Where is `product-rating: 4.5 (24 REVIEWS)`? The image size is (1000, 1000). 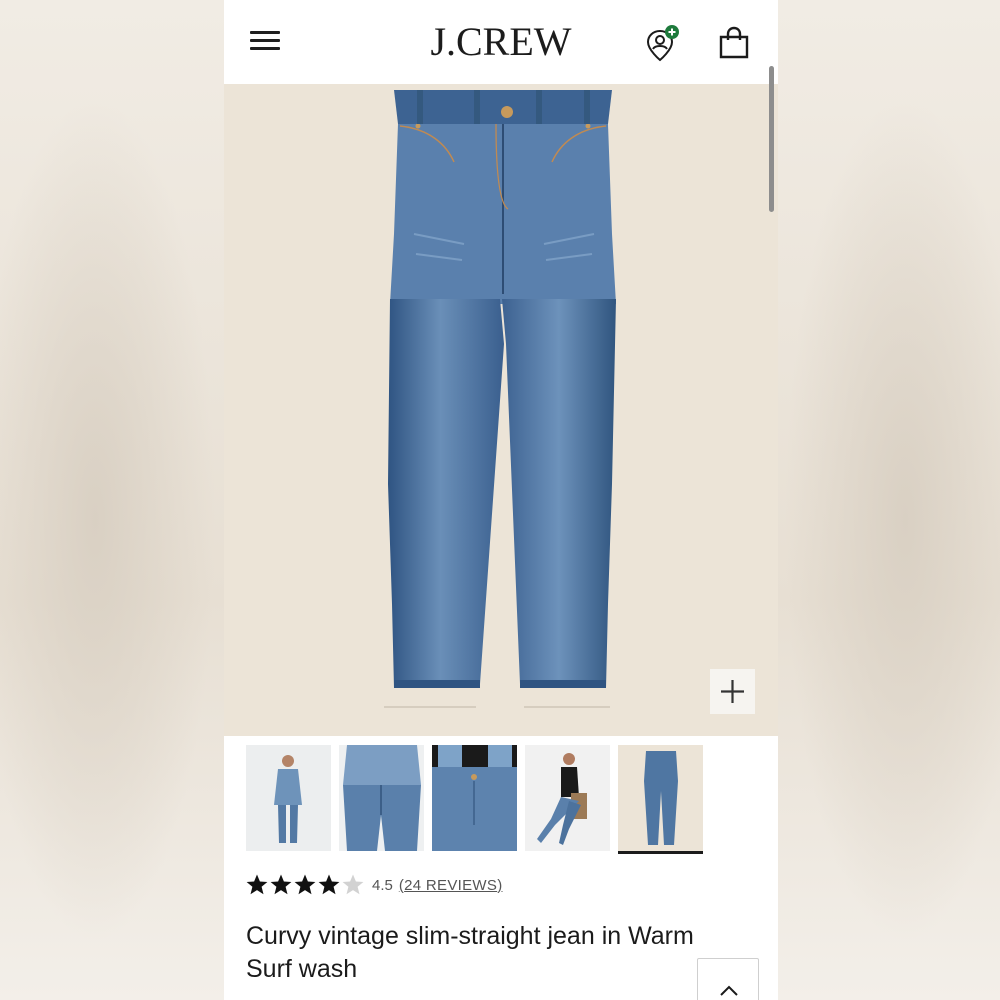 product-rating: 4.5 (24 REVIEWS) is located at coordinates (374, 885).